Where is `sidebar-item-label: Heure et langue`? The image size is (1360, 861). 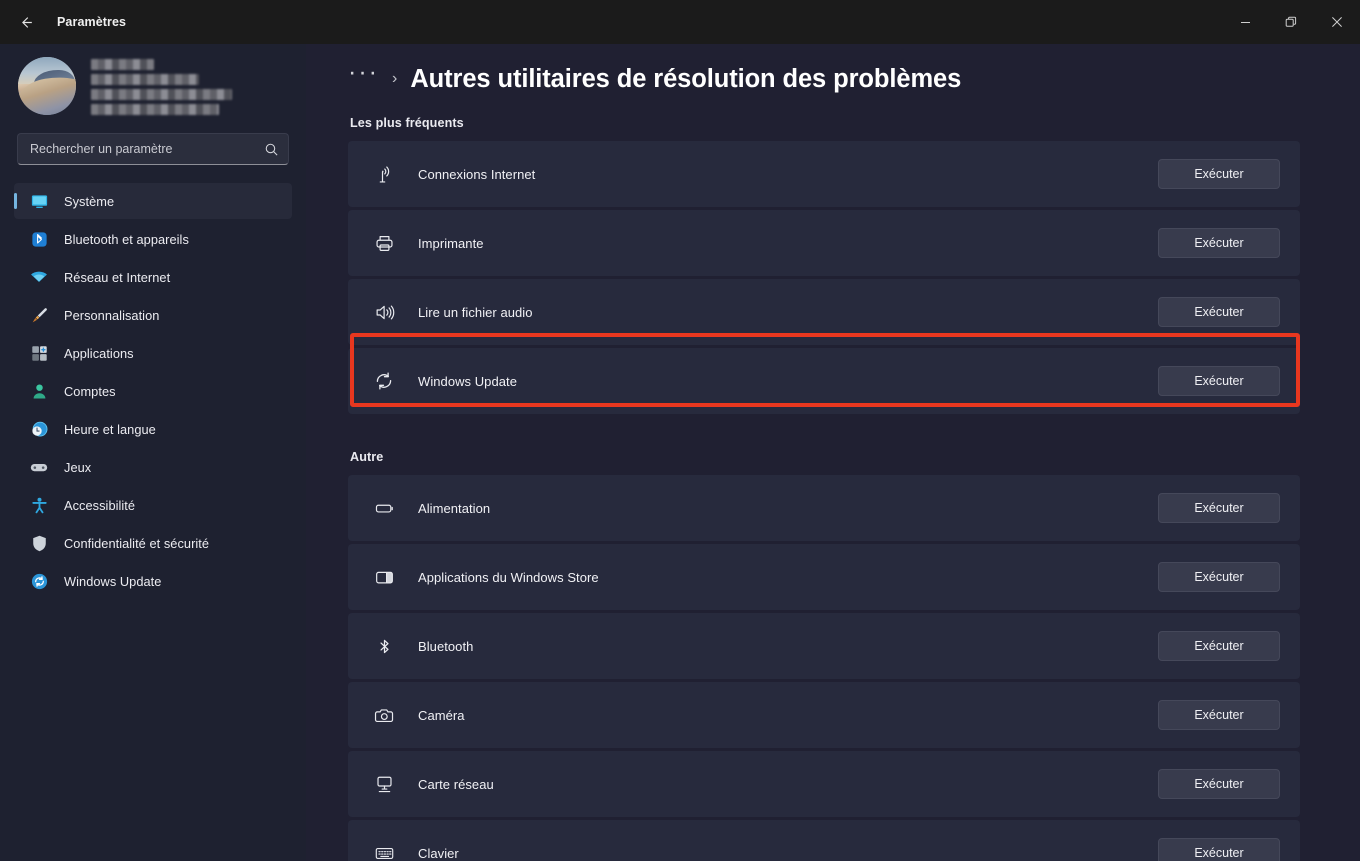
sidebar-item-label: Heure et langue is located at coordinates (110, 429).